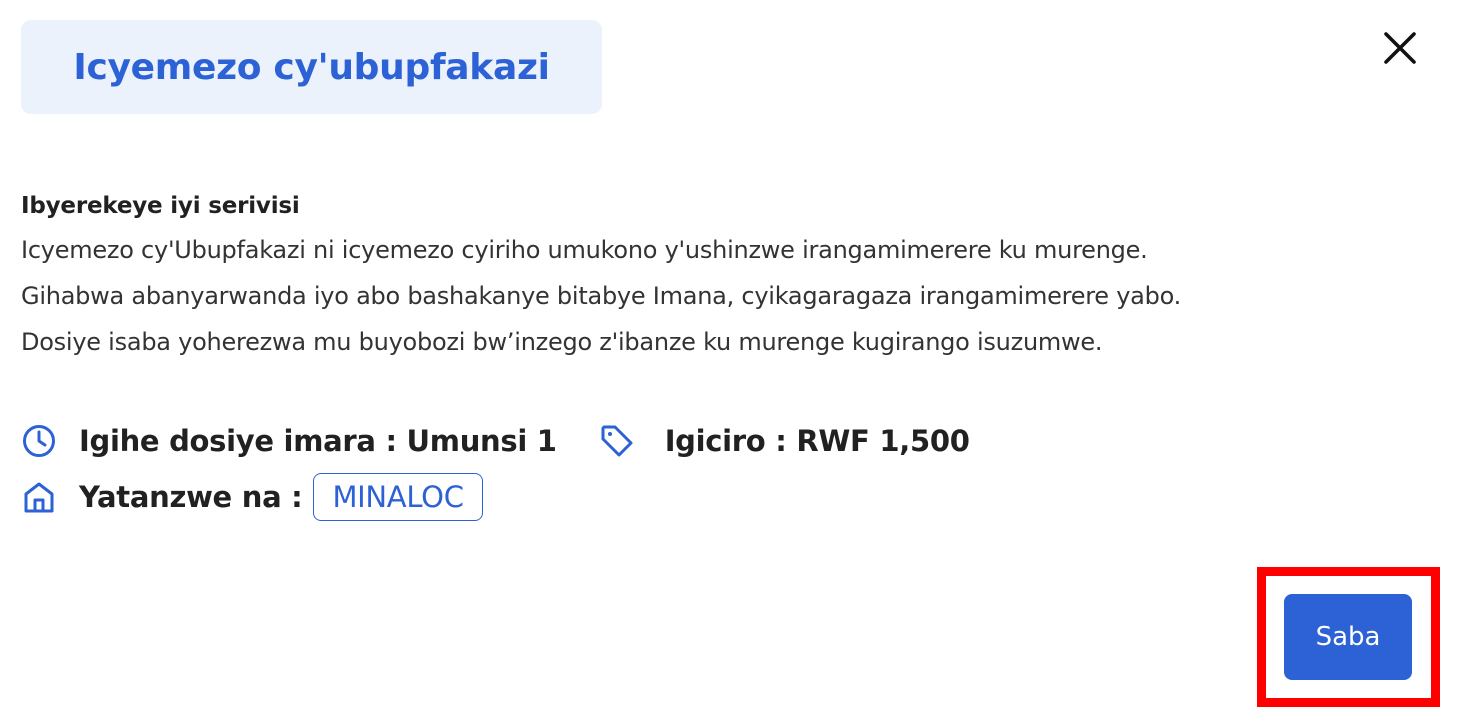 Image resolution: width=1467 pixels, height=719 pixels. Describe the element at coordinates (318, 441) in the screenshot. I see `processing-time: Igihe dosiye imara : Umunsi 1` at that location.